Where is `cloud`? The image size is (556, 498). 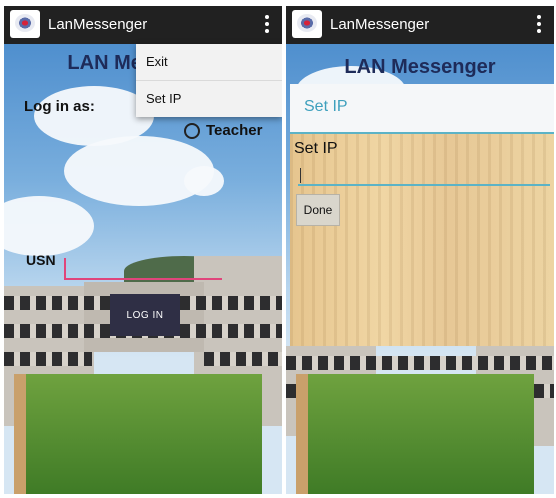
cloud is located at coordinates (204, 181).